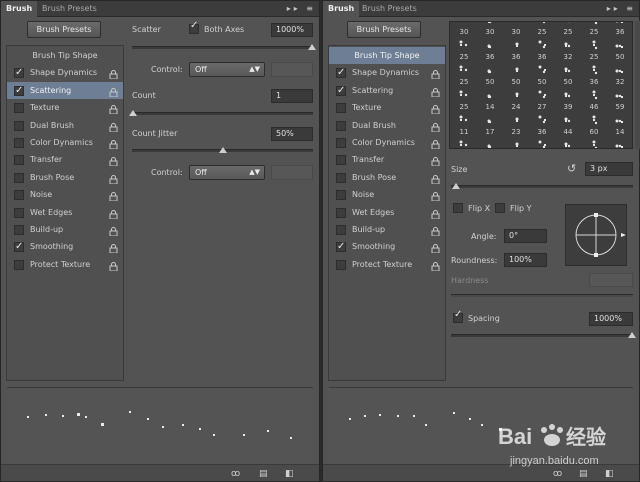 The height and width of the screenshot is (482, 640). I want to click on reset-size-icon: ↺, so click(571, 168).